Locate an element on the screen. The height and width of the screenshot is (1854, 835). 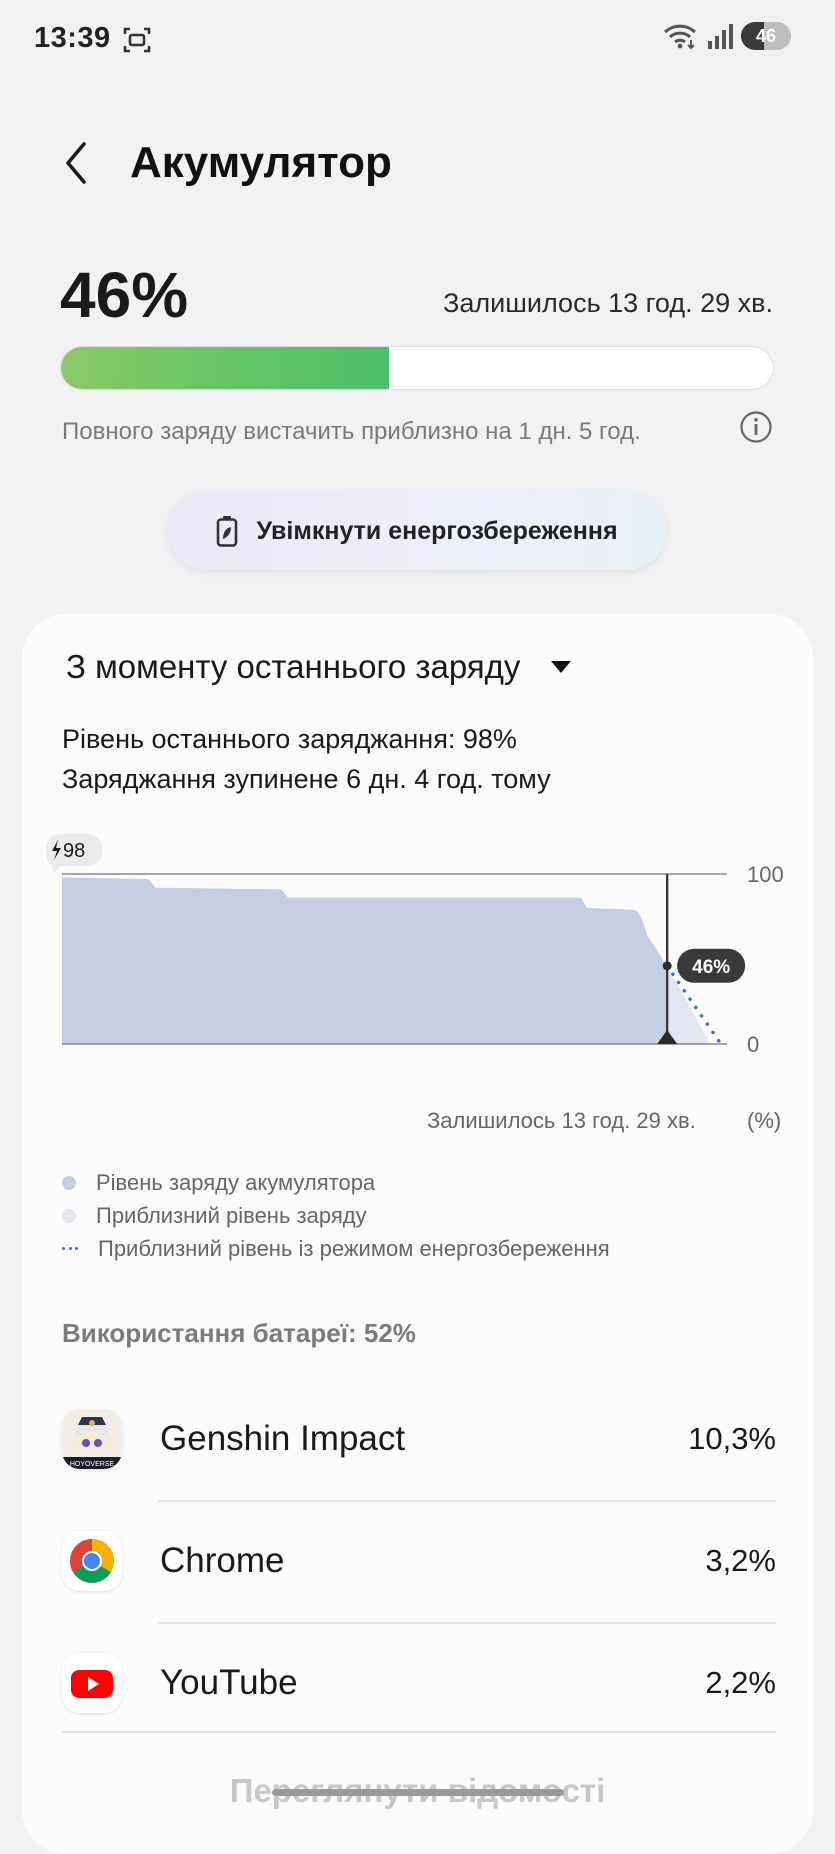
svg-text: HOYOVERSE is located at coordinates (92, 1464).